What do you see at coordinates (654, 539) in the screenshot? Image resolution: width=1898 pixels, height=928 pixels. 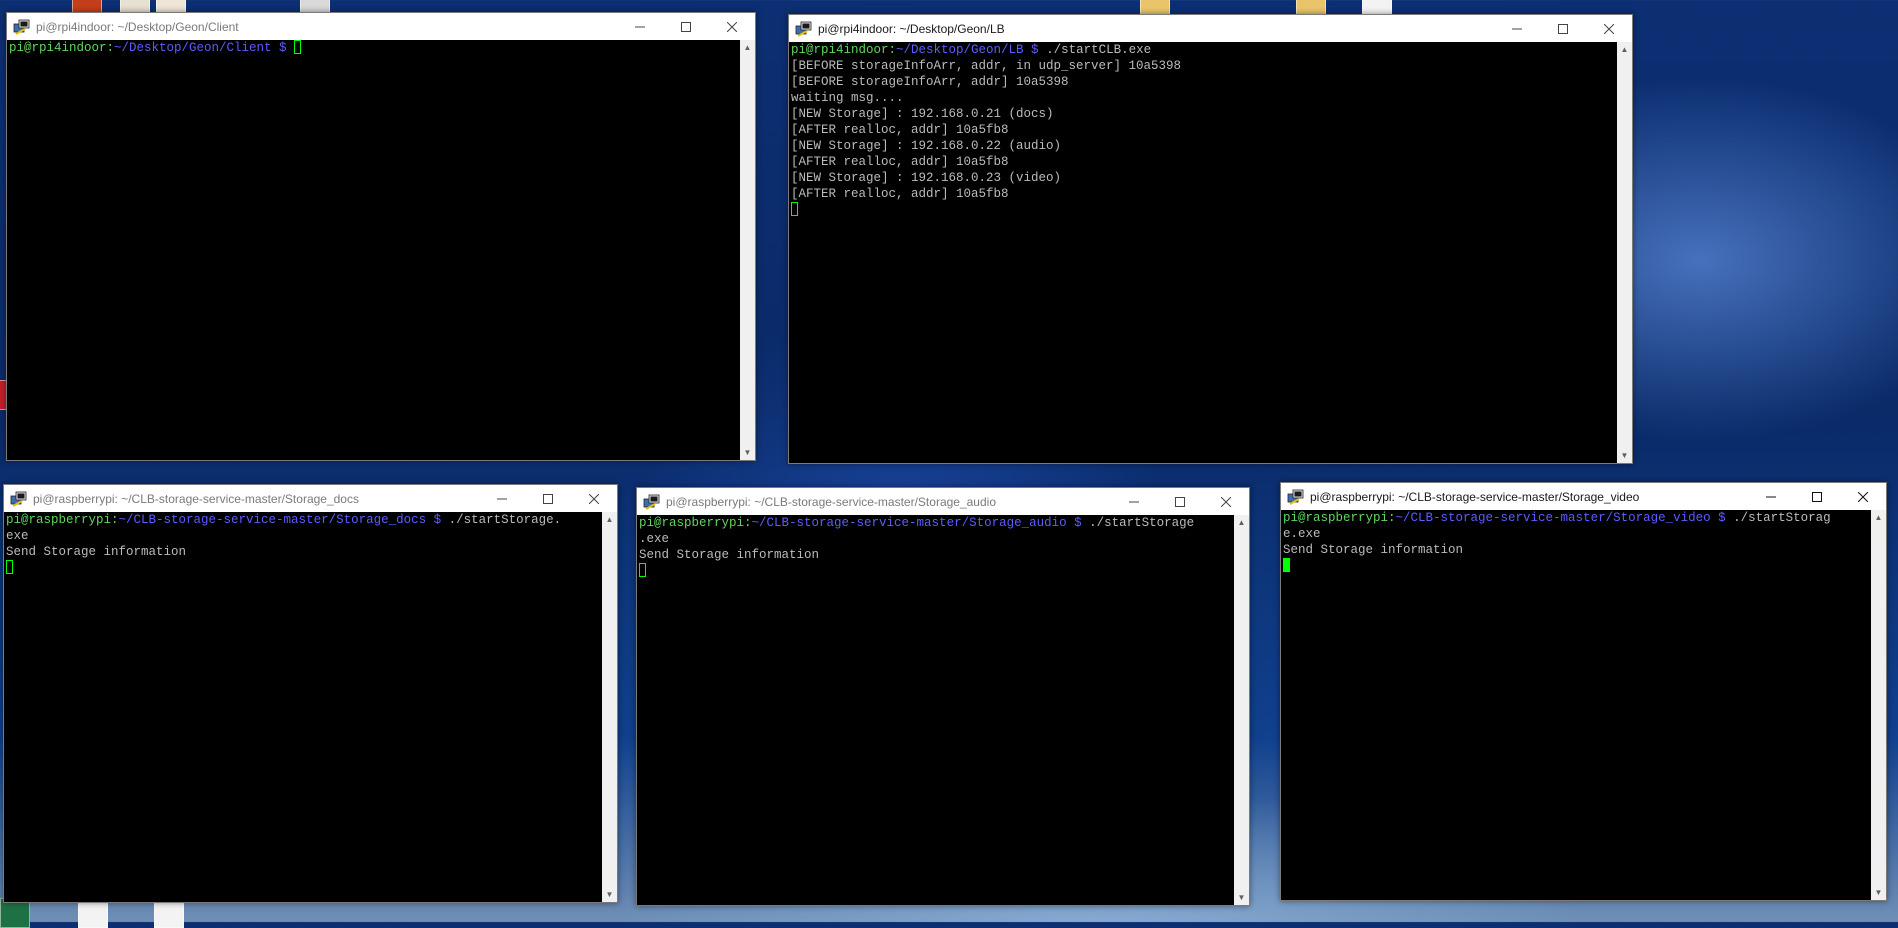 I see `command-wrap: .exe` at bounding box center [654, 539].